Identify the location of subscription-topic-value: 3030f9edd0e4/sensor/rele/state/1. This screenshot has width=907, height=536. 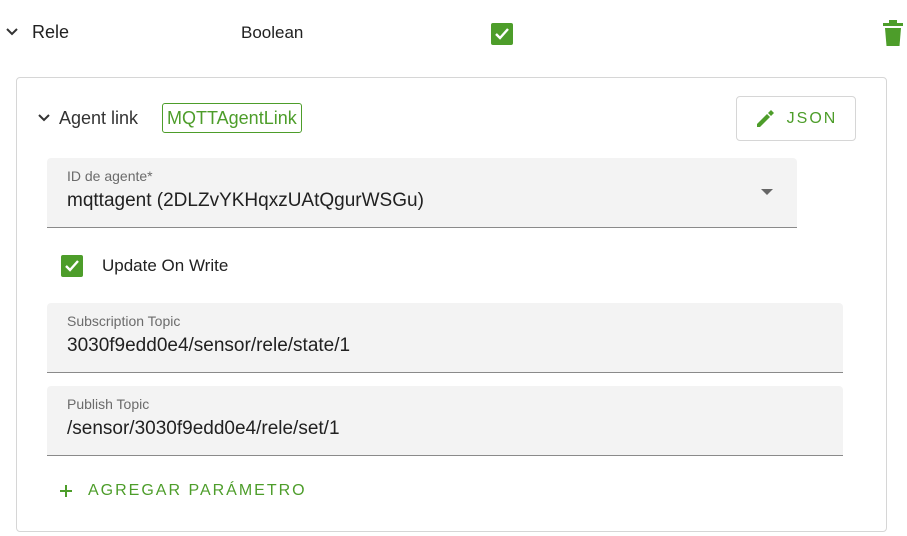
(208, 346).